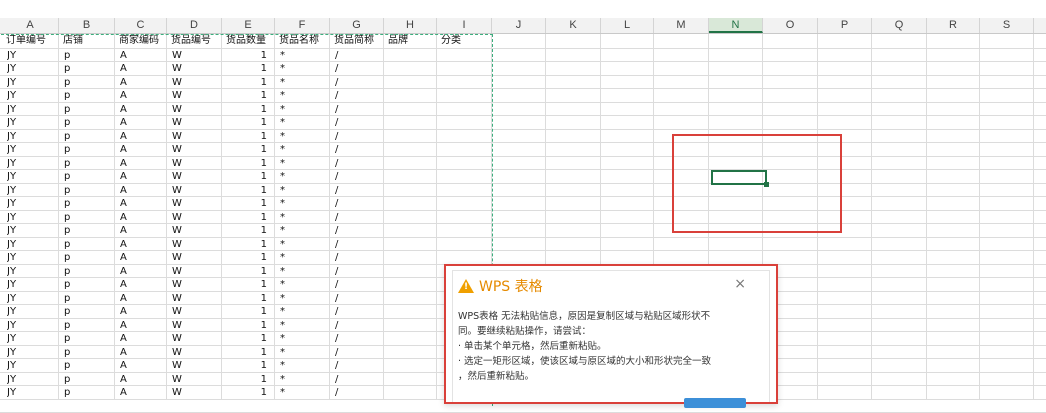 This screenshot has height=413, width=1046. Describe the element at coordinates (141, 25) in the screenshot. I see `column-header-c: C` at that location.